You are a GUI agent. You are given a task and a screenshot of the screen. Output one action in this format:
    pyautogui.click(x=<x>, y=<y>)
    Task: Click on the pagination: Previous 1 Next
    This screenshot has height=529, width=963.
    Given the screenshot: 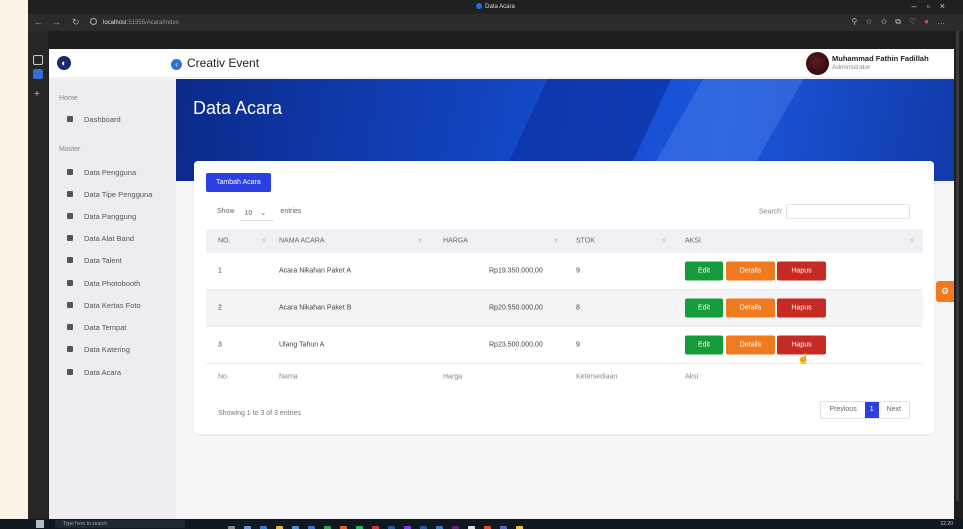 What is the action you would take?
    pyautogui.click(x=865, y=410)
    